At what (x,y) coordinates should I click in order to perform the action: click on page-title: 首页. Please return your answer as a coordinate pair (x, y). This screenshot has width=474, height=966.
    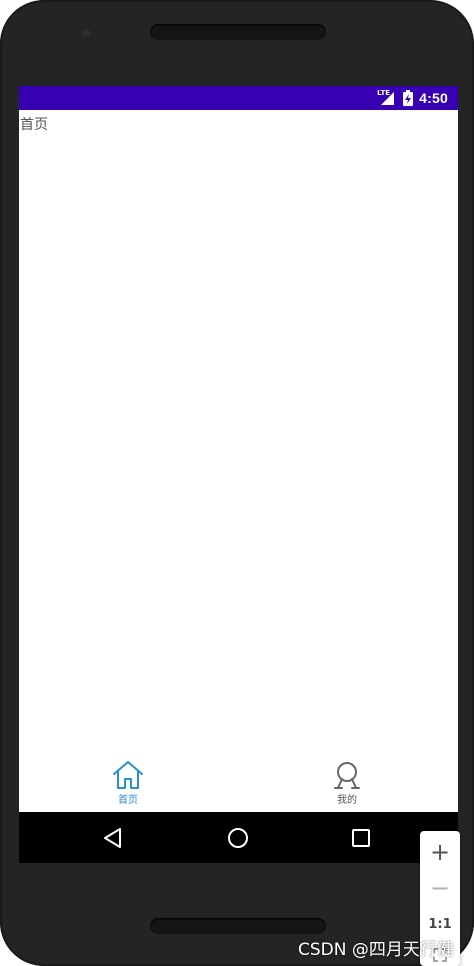
    Looking at the image, I should click on (34, 125).